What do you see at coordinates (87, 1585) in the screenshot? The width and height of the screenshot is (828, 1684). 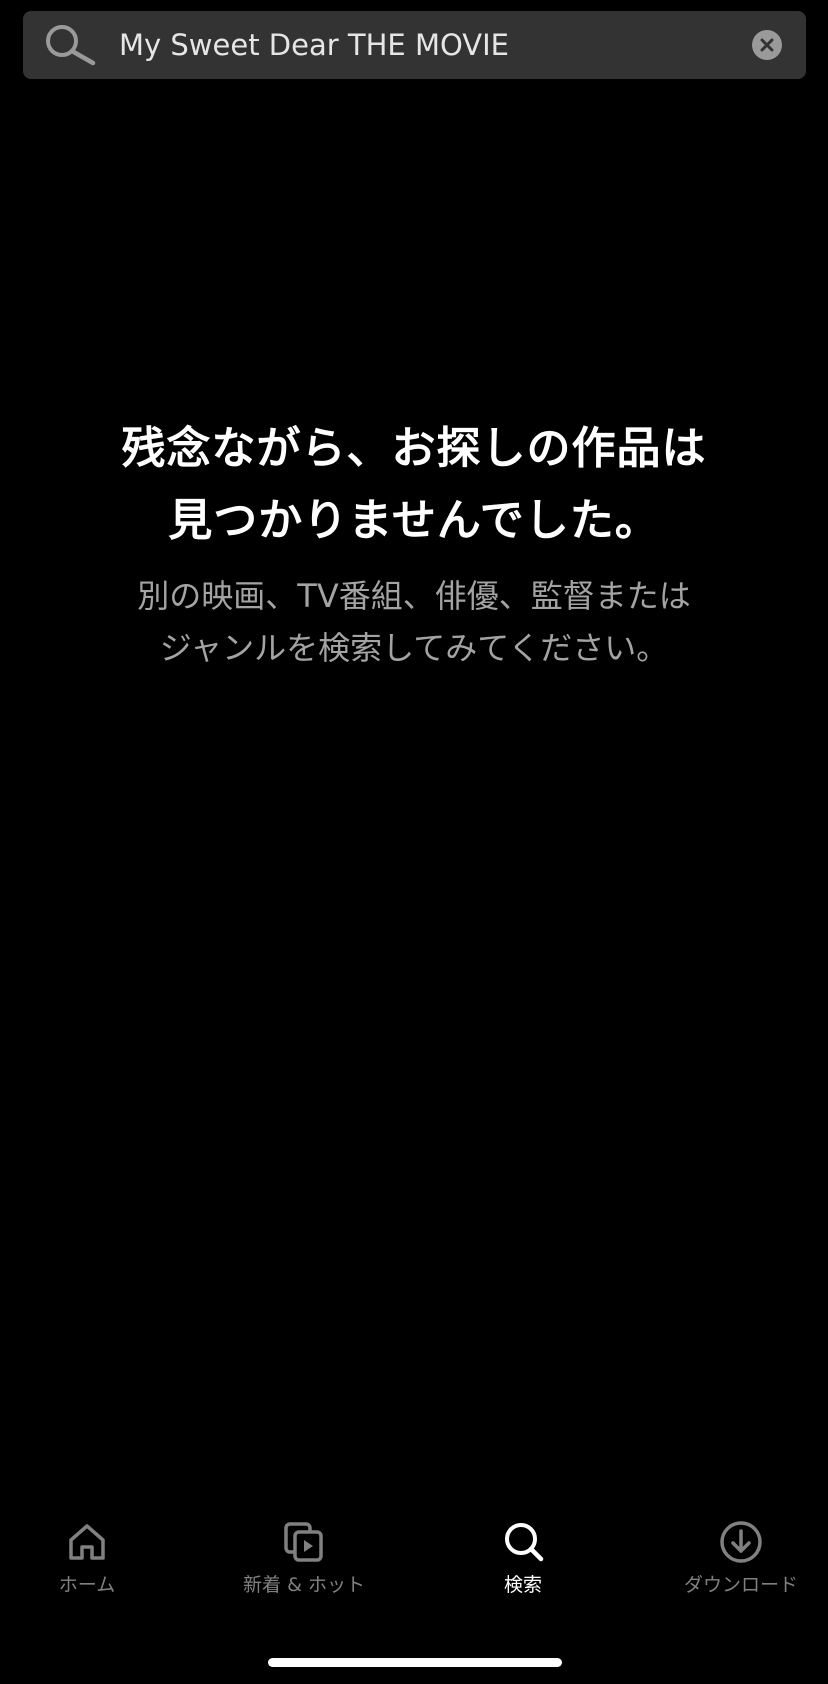 I see `nav-label-home: ホーム` at bounding box center [87, 1585].